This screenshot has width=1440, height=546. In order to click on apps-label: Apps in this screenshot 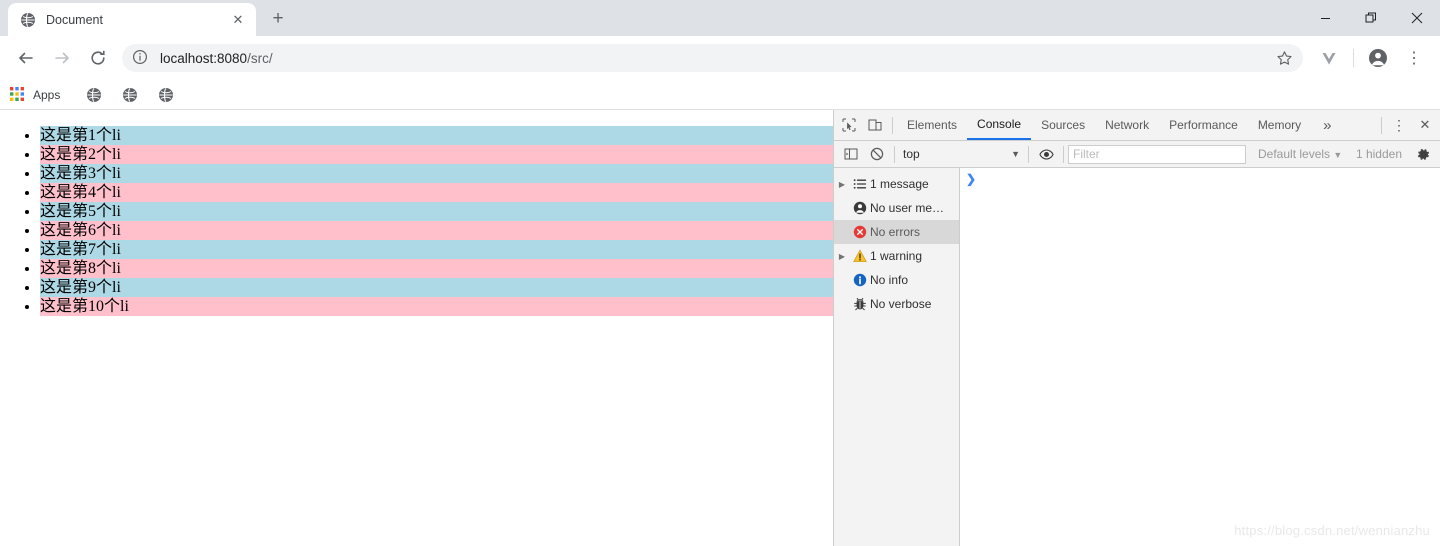, I will do `click(47, 94)`.